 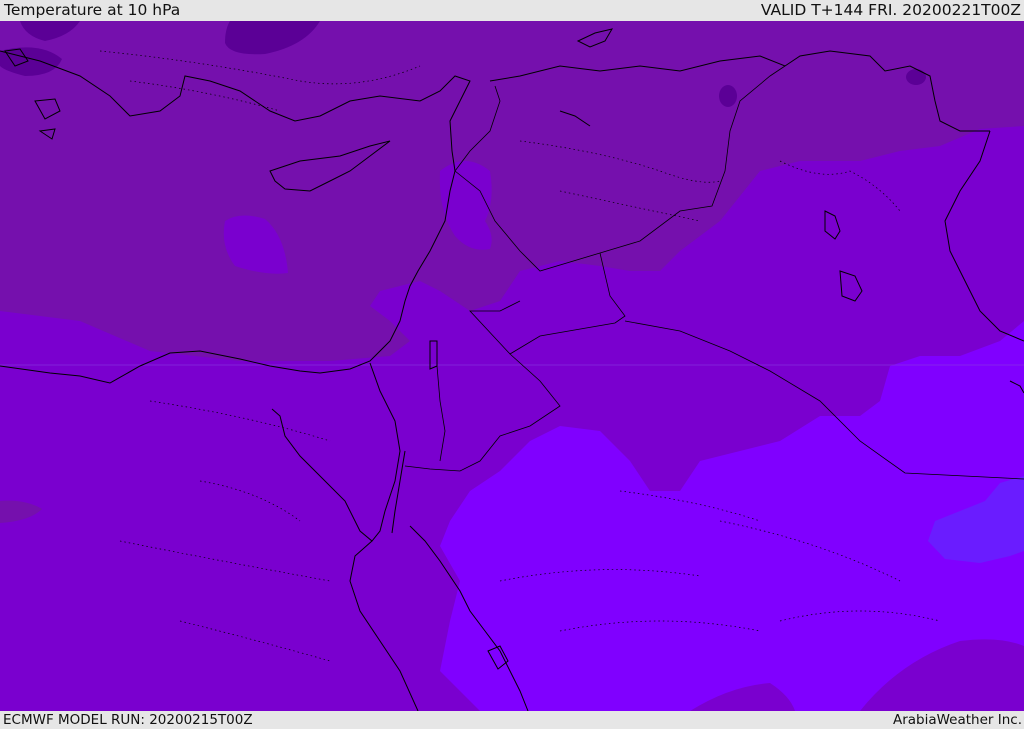 What do you see at coordinates (92, 10) in the screenshot?
I see `map-title: Temperature at 10 hPa` at bounding box center [92, 10].